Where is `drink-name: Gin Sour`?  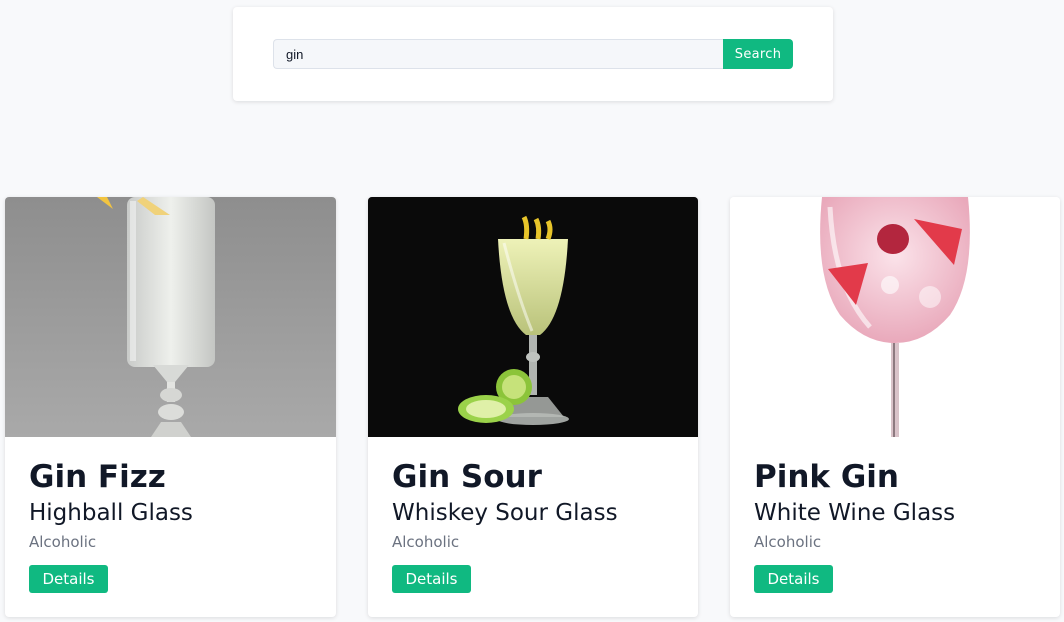
drink-name: Gin Sour is located at coordinates (467, 477).